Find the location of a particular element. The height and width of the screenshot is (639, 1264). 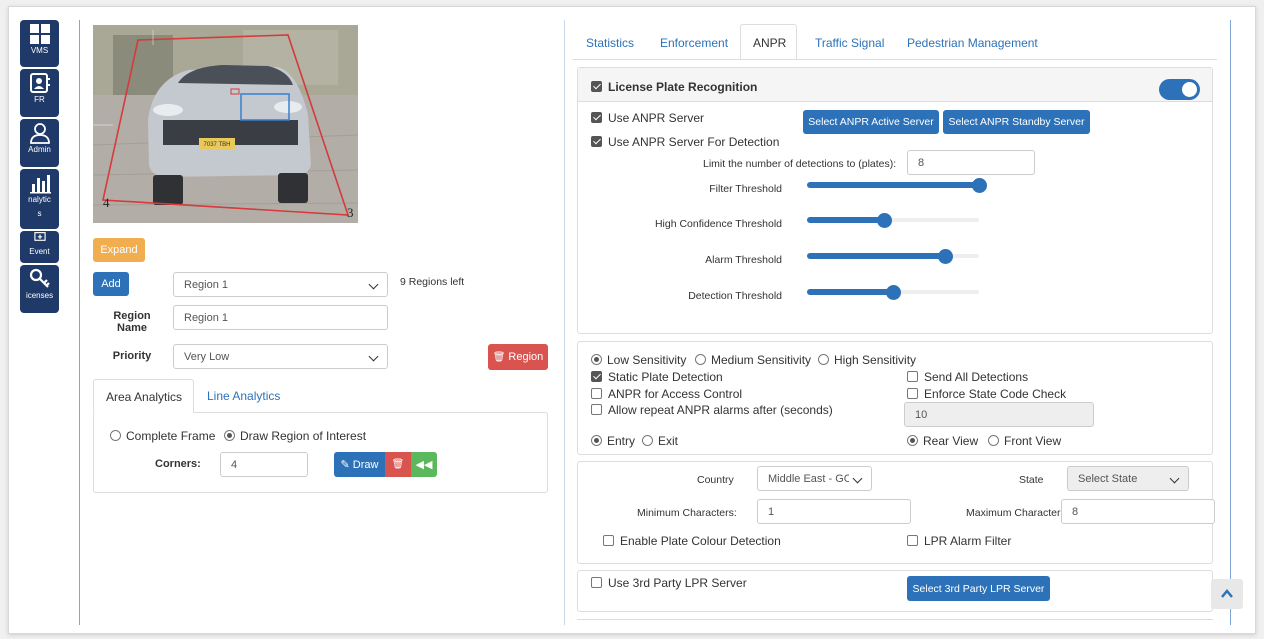

grid-icon is located at coordinates (39, 34).